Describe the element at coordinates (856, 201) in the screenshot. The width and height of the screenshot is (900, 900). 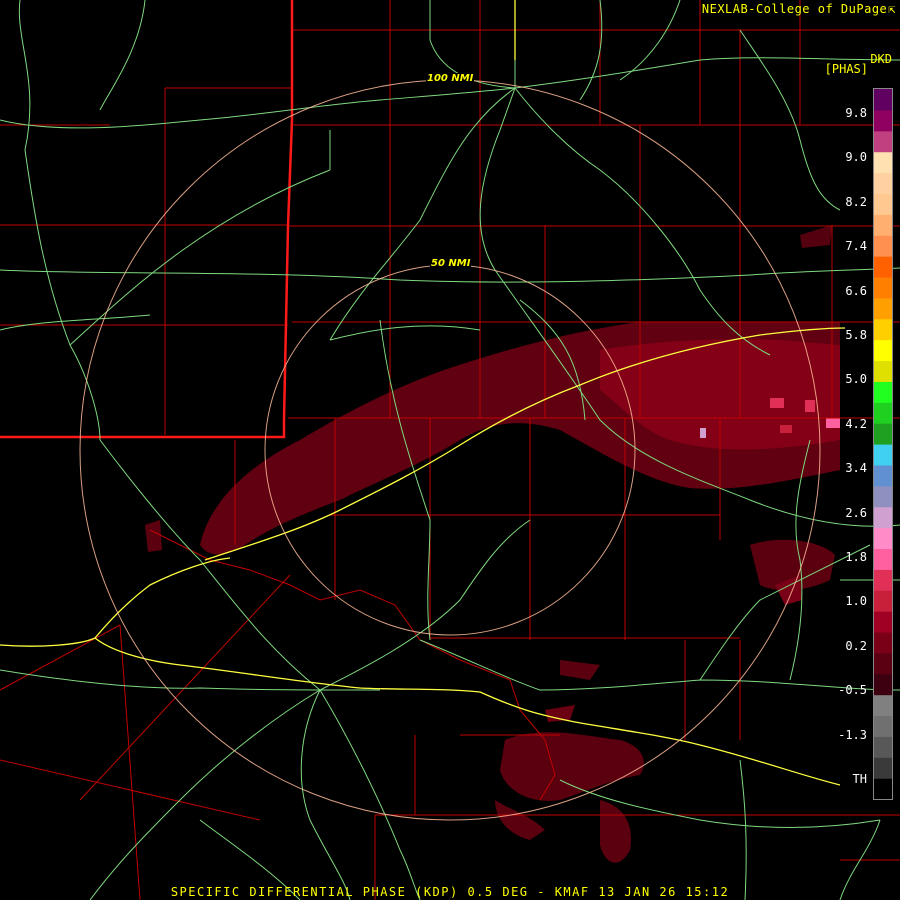
I see `scale-tick-label: 8.2` at that location.